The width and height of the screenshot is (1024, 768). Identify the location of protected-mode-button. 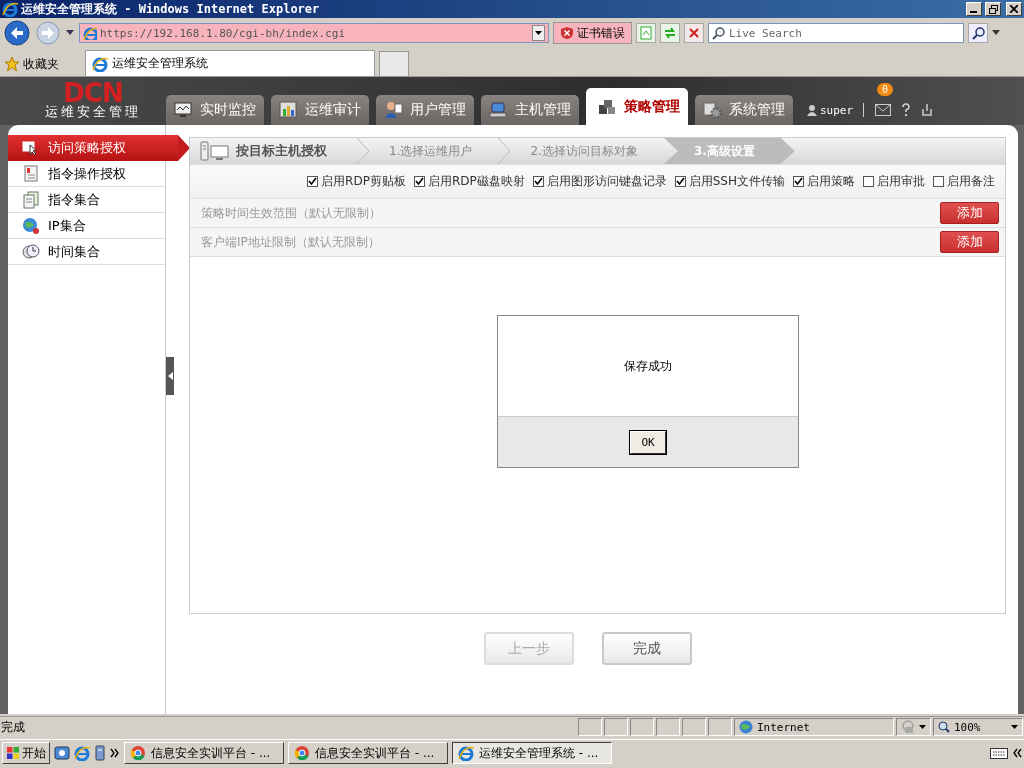
(913, 727).